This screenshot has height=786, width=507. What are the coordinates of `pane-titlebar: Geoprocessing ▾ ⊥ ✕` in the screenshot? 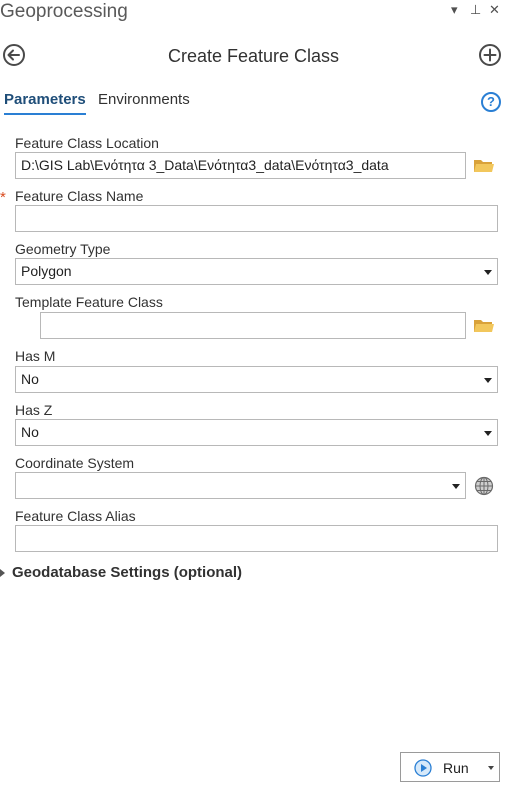 It's located at (253, 13).